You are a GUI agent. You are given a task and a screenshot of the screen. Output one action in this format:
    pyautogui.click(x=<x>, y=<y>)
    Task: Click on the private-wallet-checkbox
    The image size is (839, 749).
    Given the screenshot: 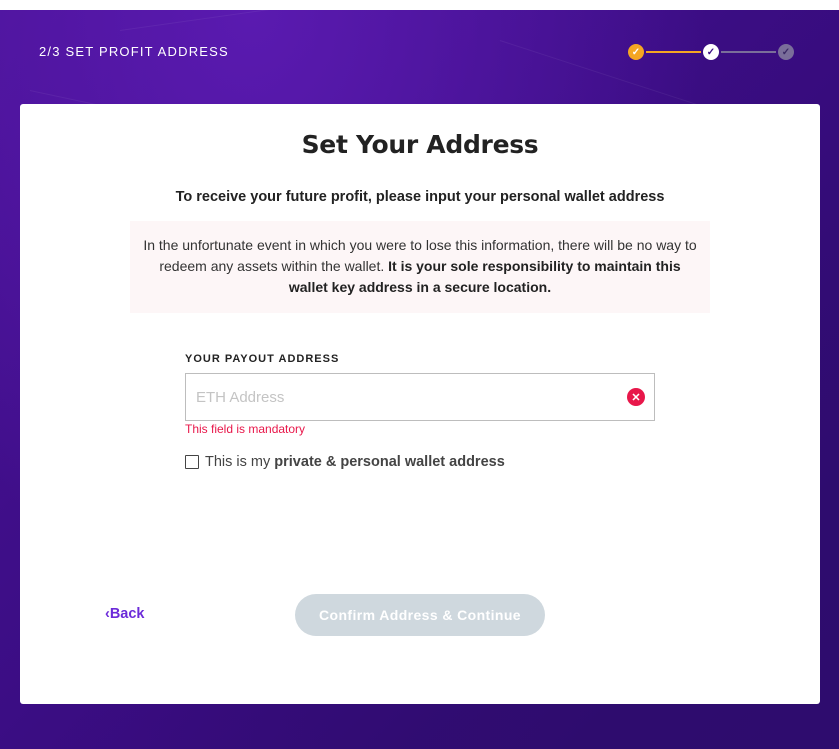 What is the action you would take?
    pyautogui.click(x=192, y=462)
    